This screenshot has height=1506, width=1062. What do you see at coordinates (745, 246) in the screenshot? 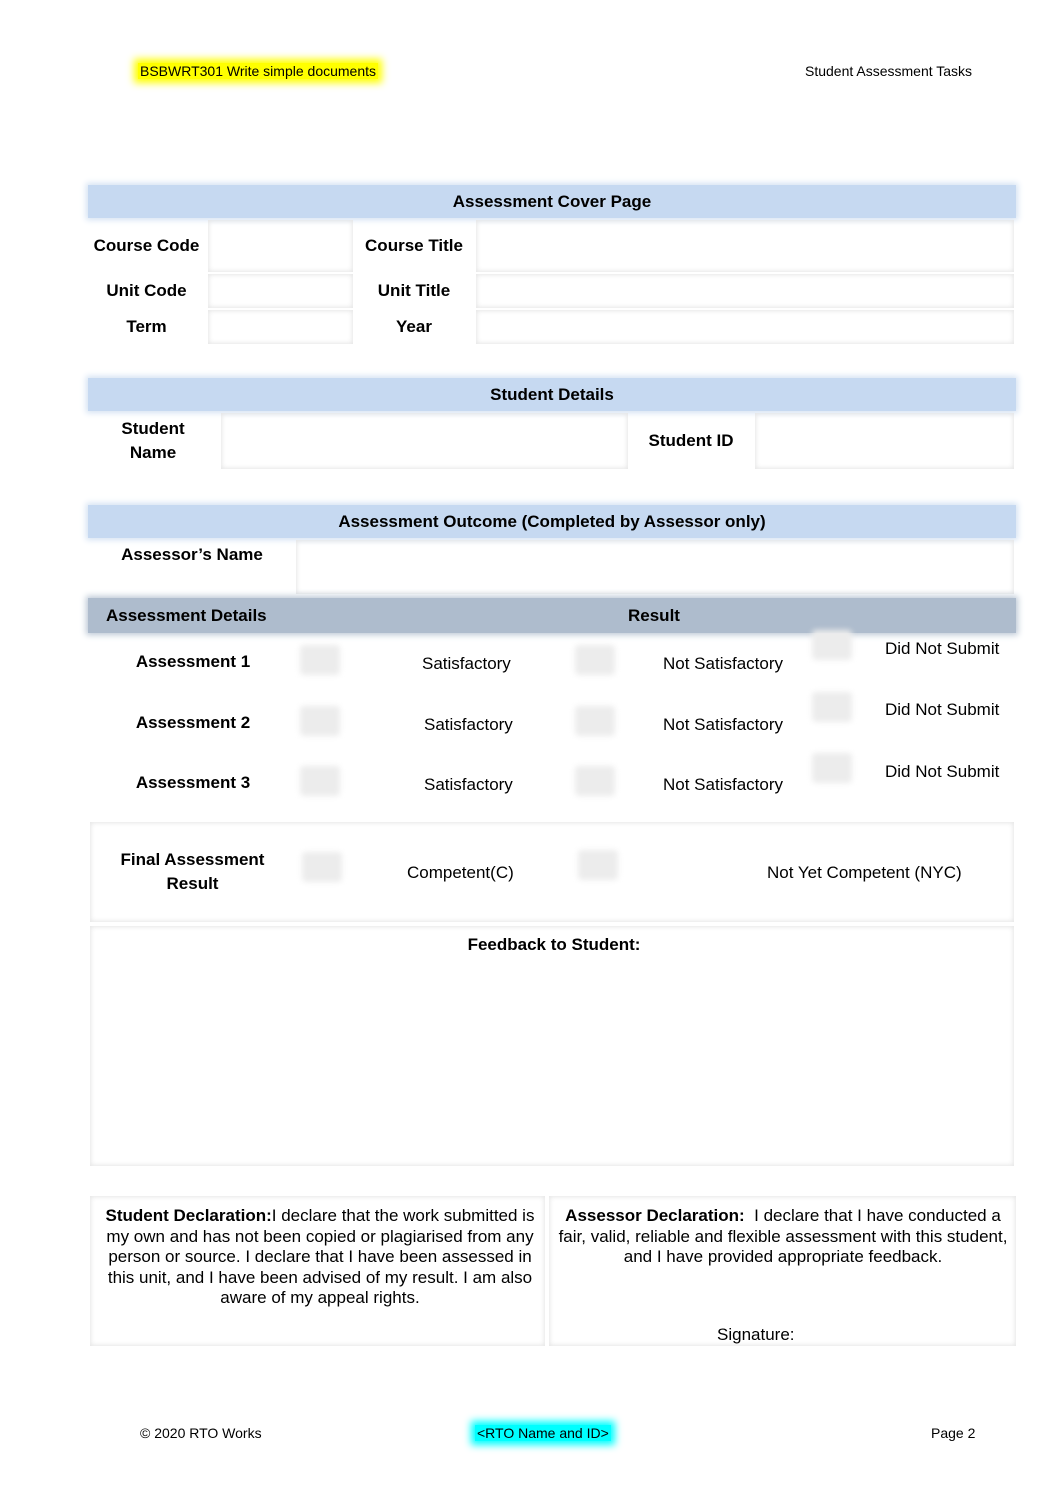
I see `course-title-field` at bounding box center [745, 246].